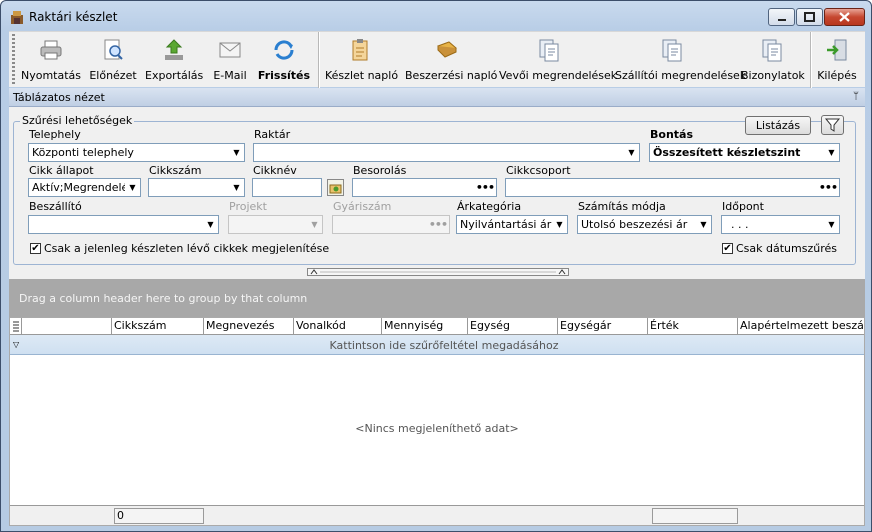 This screenshot has height=532, width=872. I want to click on classification-input: •••, so click(424, 187).